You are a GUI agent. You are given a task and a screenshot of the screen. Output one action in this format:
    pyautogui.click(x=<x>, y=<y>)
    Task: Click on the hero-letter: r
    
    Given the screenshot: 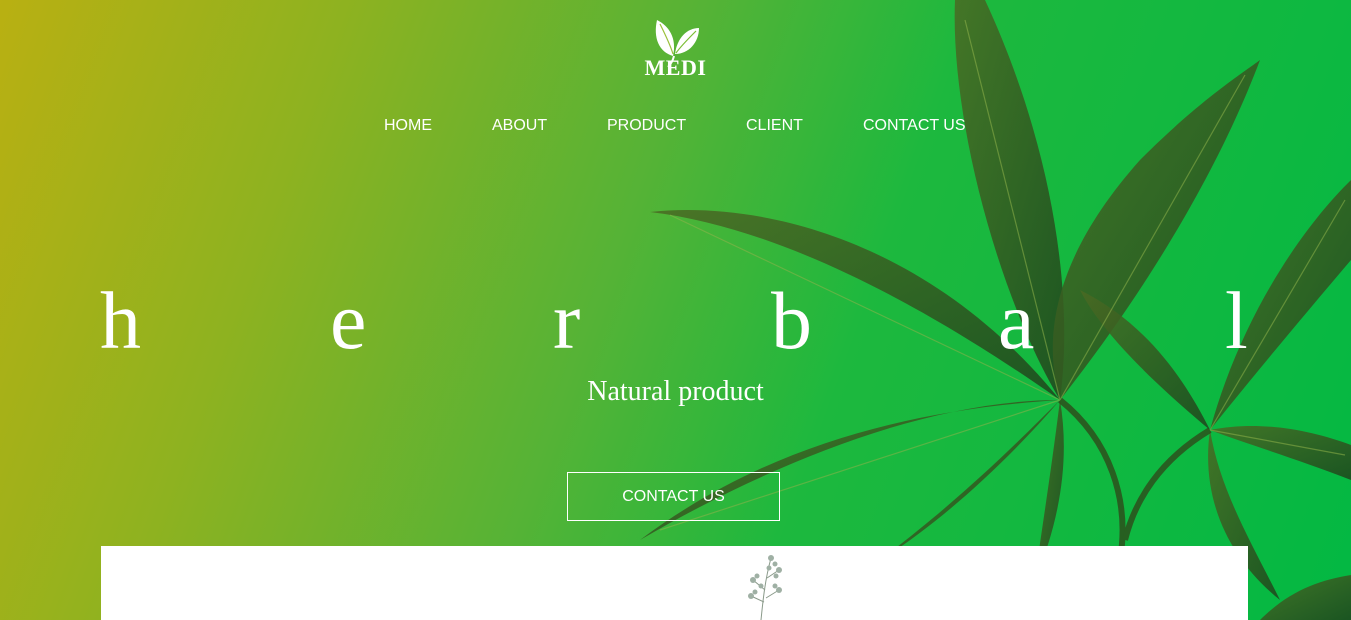 What is the action you would take?
    pyautogui.click(x=567, y=320)
    